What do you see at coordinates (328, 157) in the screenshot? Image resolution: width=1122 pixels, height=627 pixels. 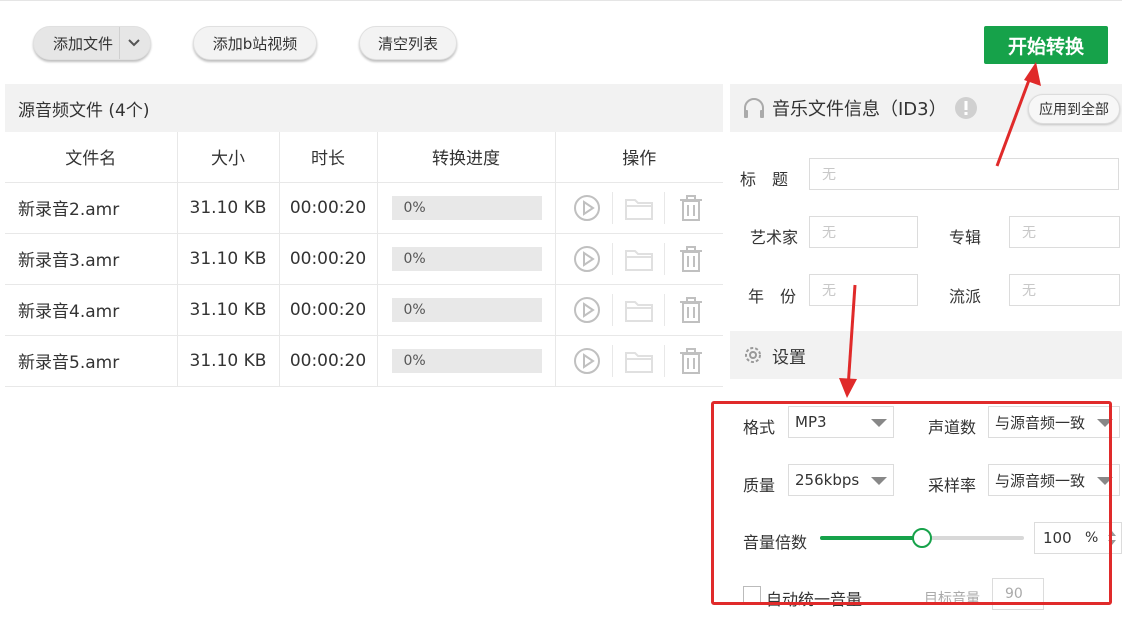 I see `col-duration: 时长` at bounding box center [328, 157].